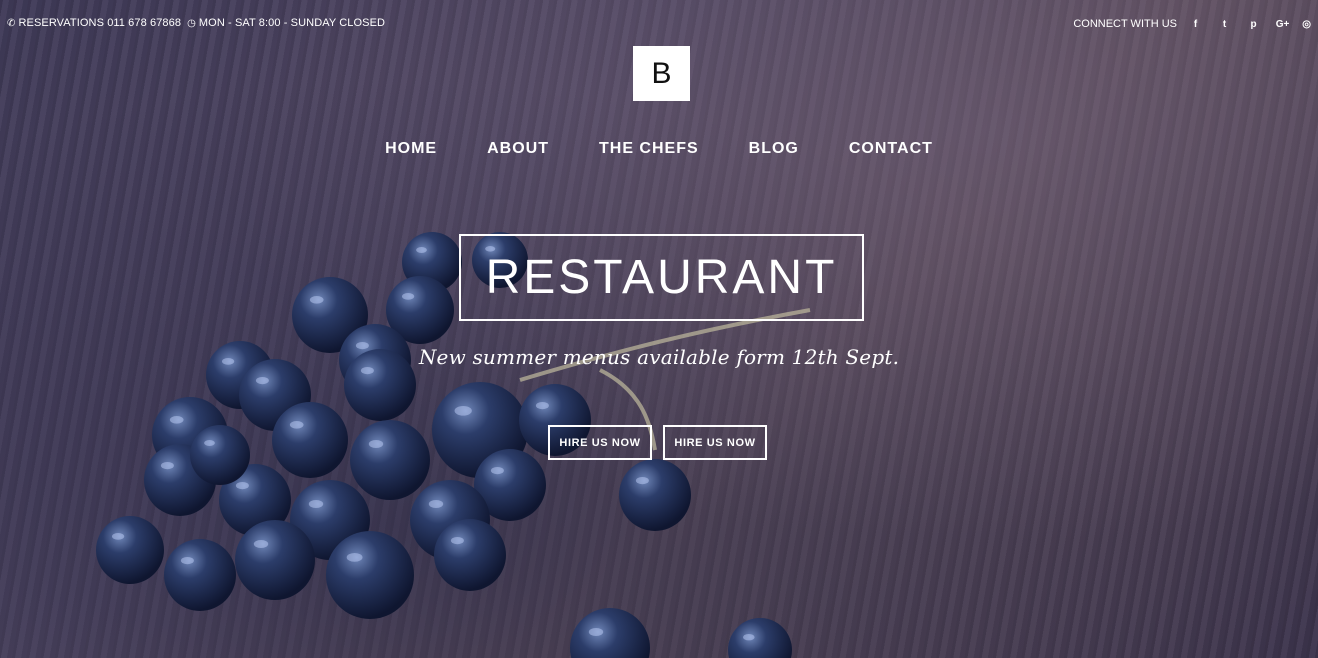  Describe the element at coordinates (661, 277) in the screenshot. I see `hero-title: RESTAURANT` at that location.